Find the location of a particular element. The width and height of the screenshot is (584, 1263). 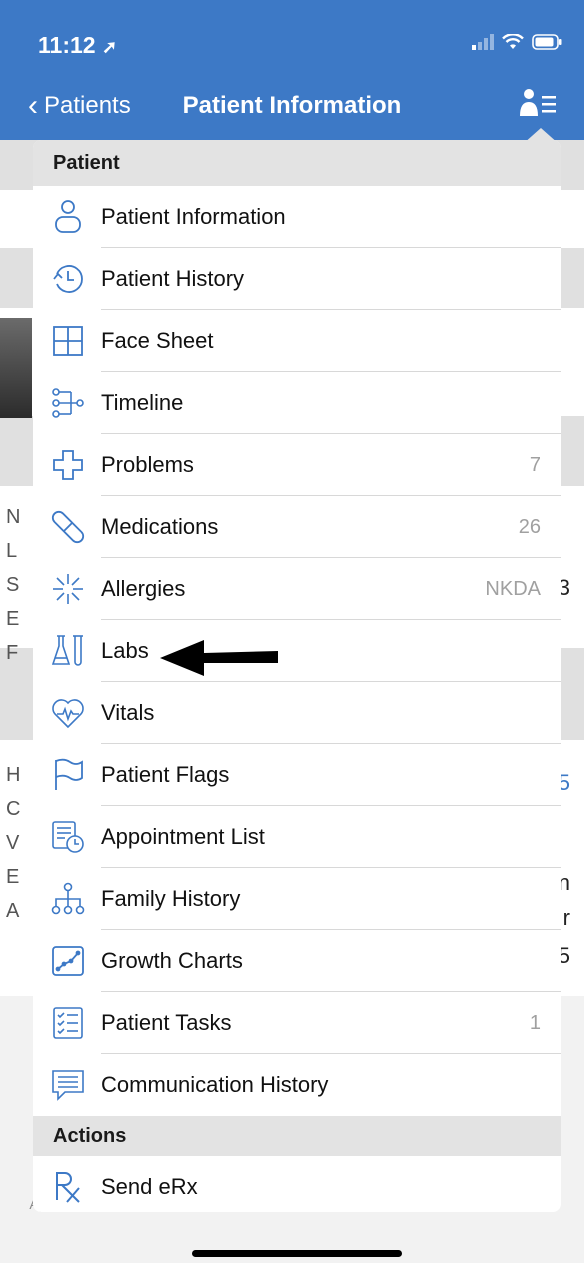

page-title: Patient Information is located at coordinates (292, 105).